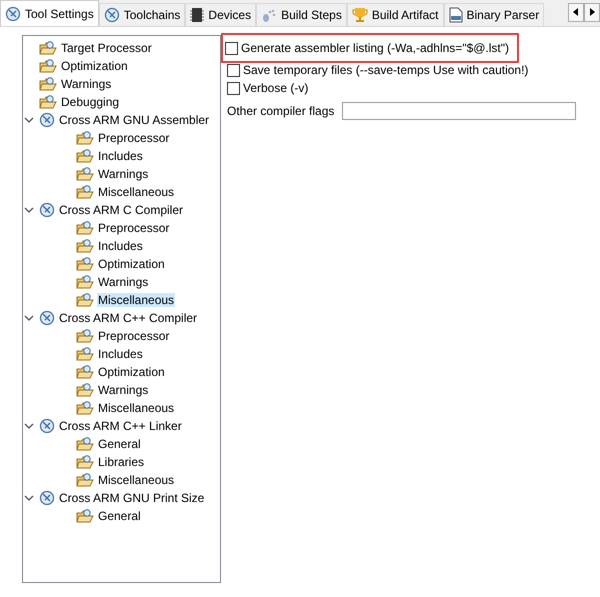  What do you see at coordinates (459, 111) in the screenshot?
I see `input-field` at bounding box center [459, 111].